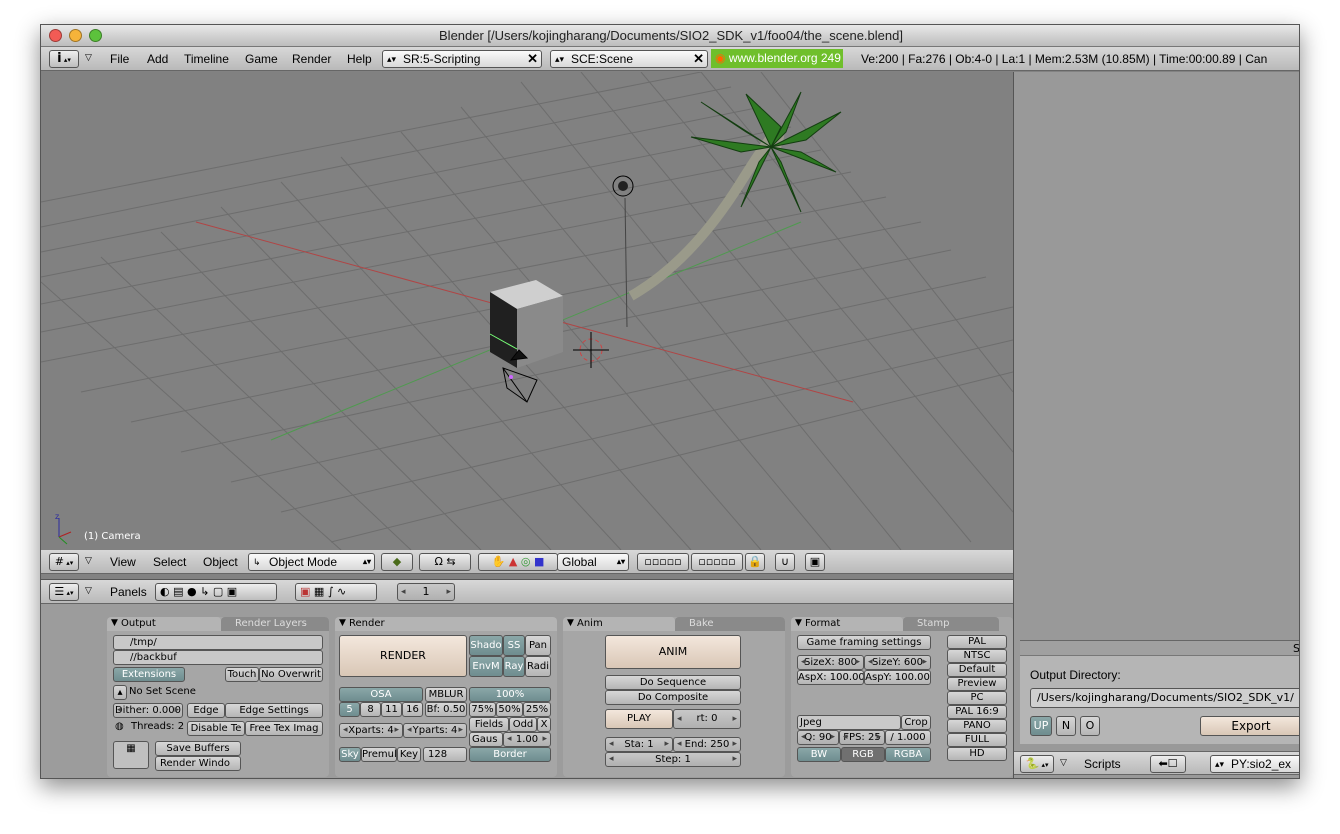 The height and width of the screenshot is (834, 1340). Describe the element at coordinates (220, 562) in the screenshot. I see `menu-object: Object` at that location.